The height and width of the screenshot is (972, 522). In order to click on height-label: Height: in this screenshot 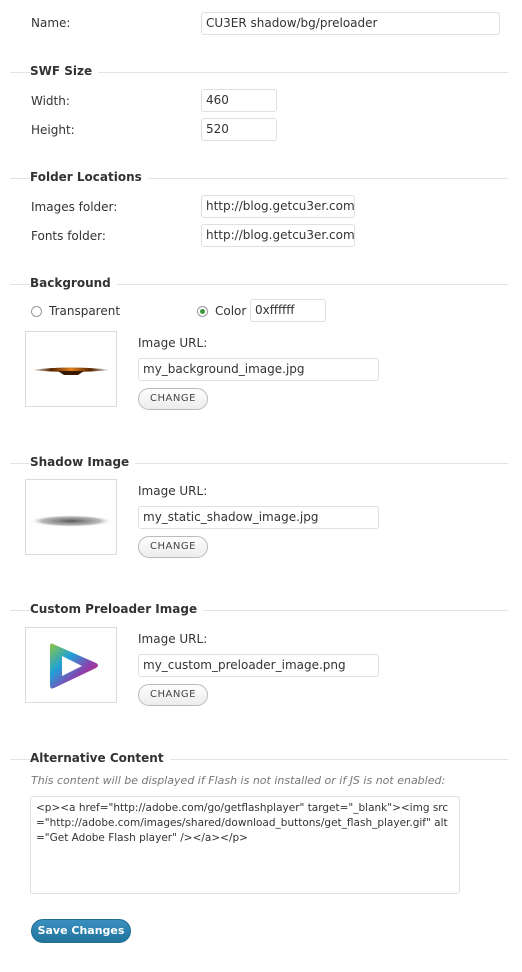, I will do `click(53, 130)`.